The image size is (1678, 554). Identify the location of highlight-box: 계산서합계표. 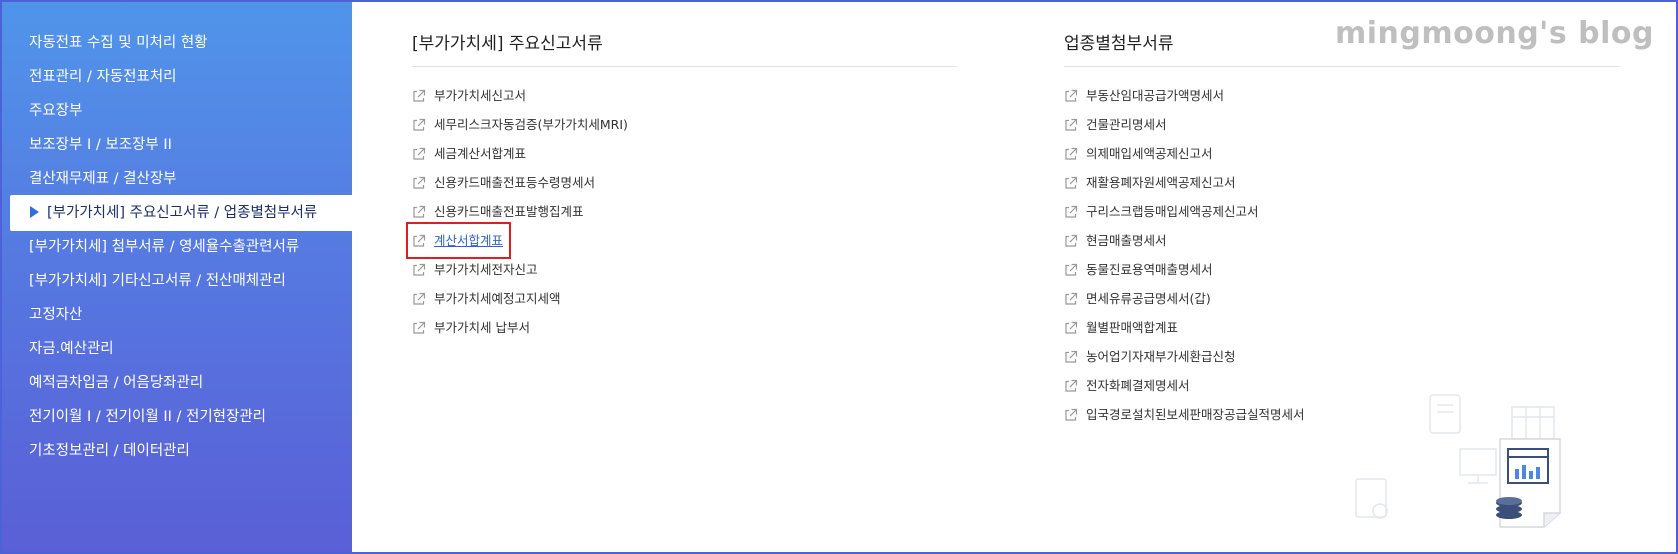
(459, 240).